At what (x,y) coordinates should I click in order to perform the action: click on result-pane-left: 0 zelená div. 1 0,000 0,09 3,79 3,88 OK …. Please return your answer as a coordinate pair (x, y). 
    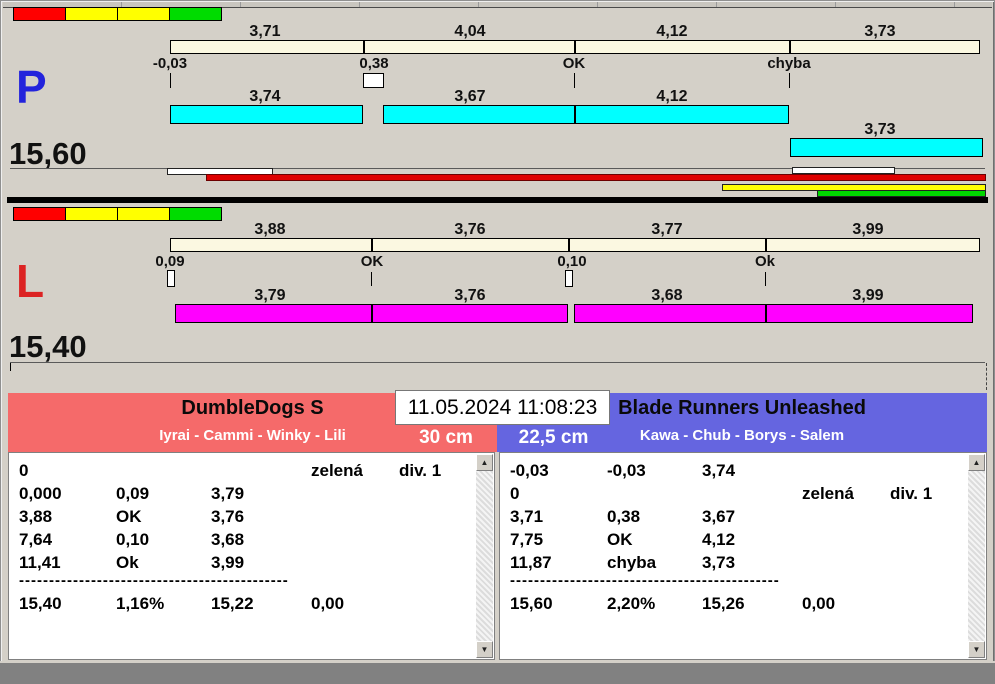
    Looking at the image, I should click on (251, 556).